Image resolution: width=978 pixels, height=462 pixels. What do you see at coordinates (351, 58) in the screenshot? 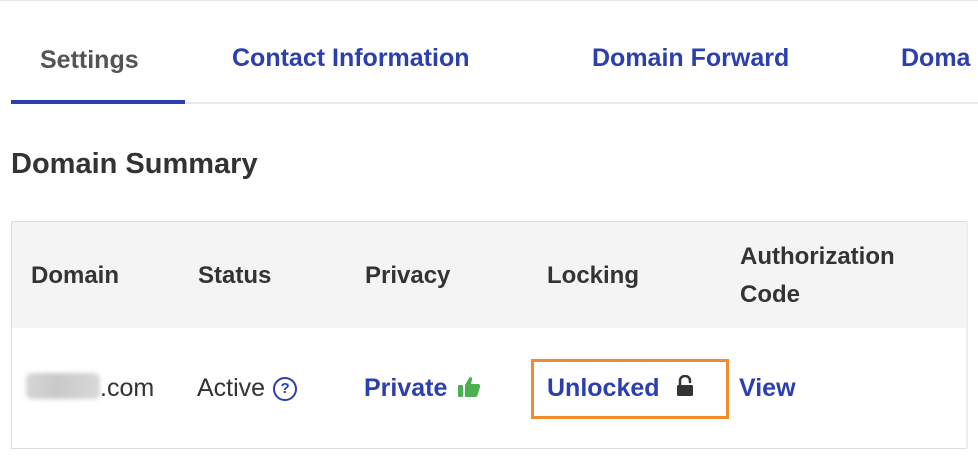
I see `tab-contact-information: Contact Information` at bounding box center [351, 58].